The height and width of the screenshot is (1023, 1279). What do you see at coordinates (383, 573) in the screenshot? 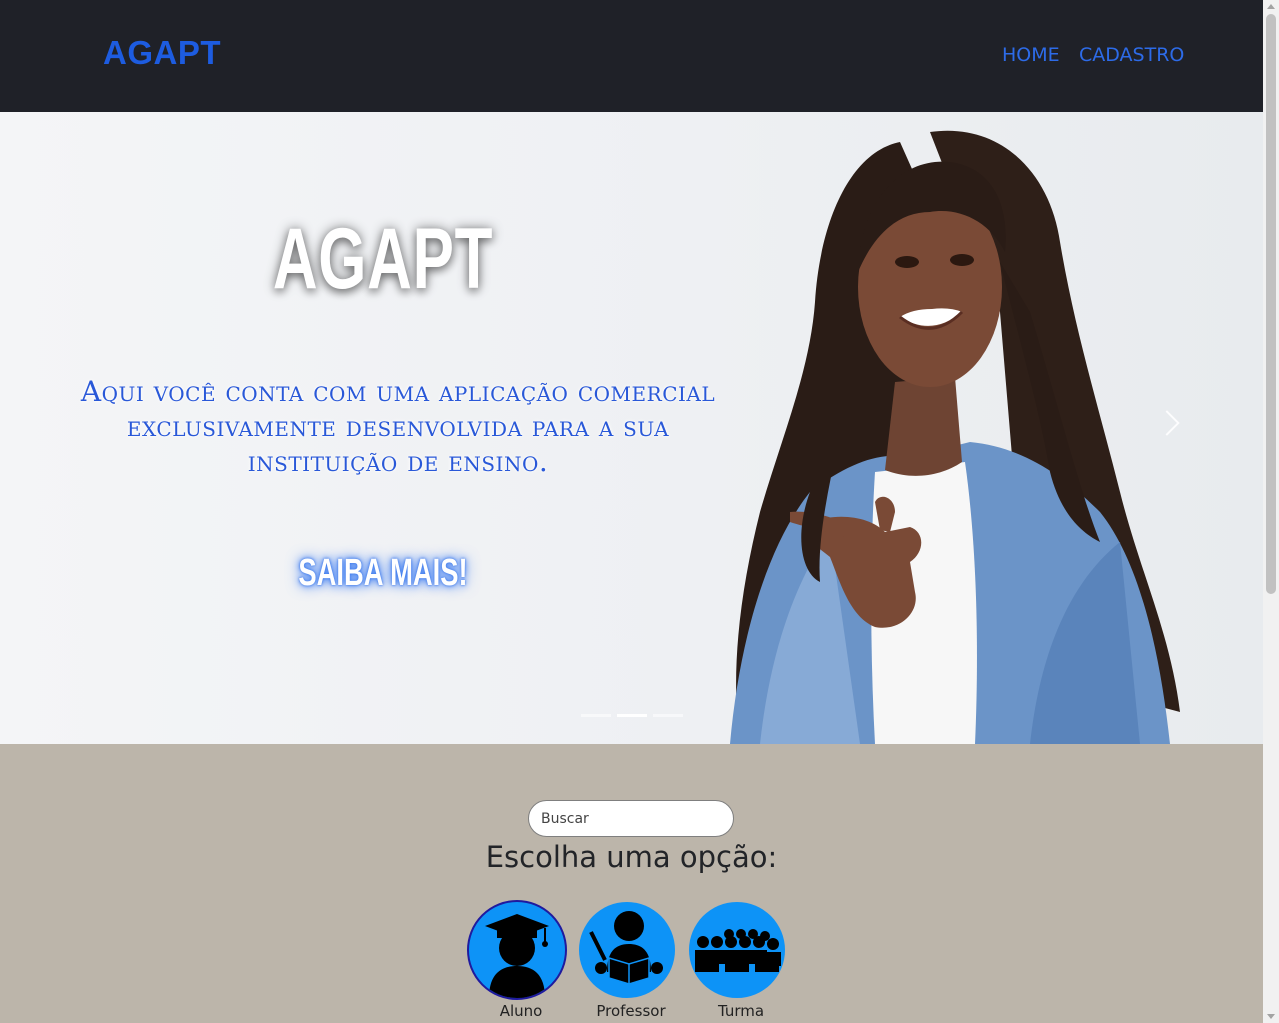
I see `saiba-mais-button: SAIBA MAIS!` at bounding box center [383, 573].